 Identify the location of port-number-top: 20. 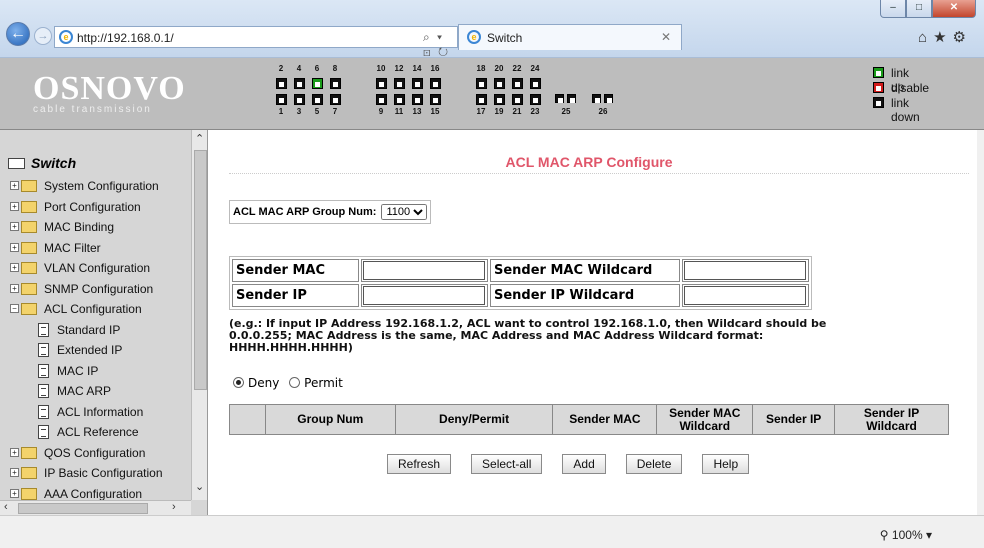
(499, 68).